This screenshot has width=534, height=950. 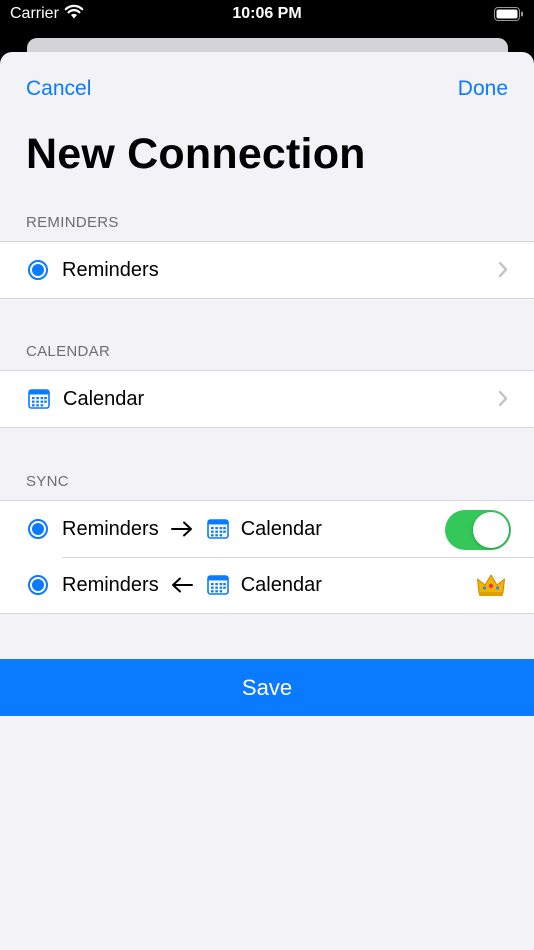 I want to click on calendar-list-row: Calendar, so click(x=267, y=399).